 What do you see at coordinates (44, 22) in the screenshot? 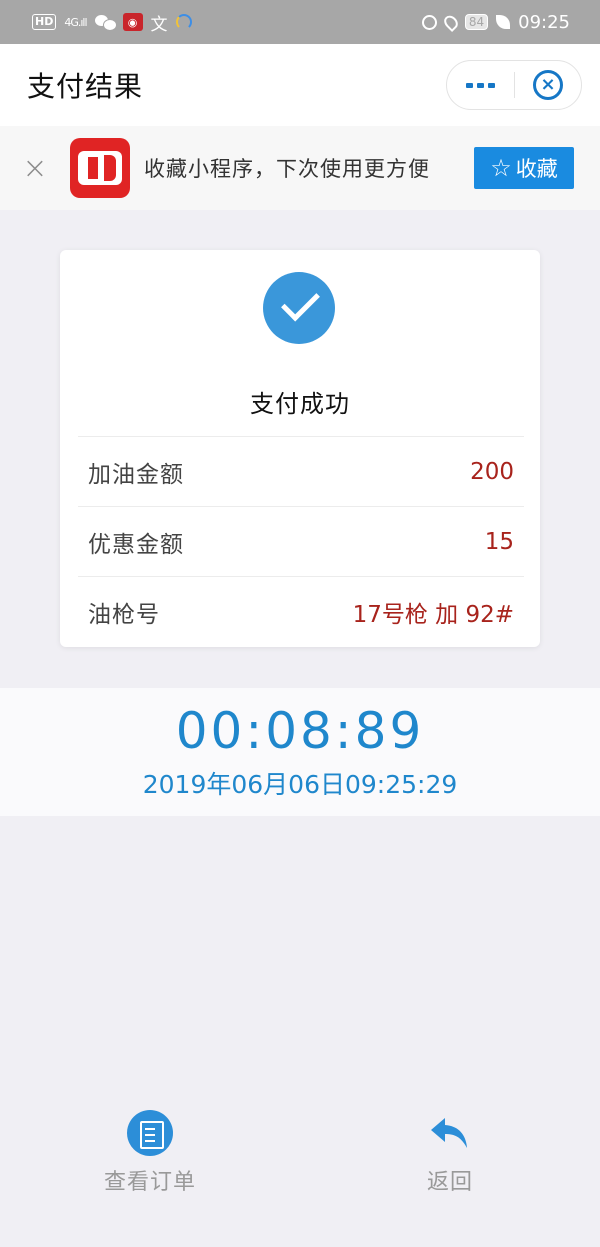
I see `hd-indicator: HD` at bounding box center [44, 22].